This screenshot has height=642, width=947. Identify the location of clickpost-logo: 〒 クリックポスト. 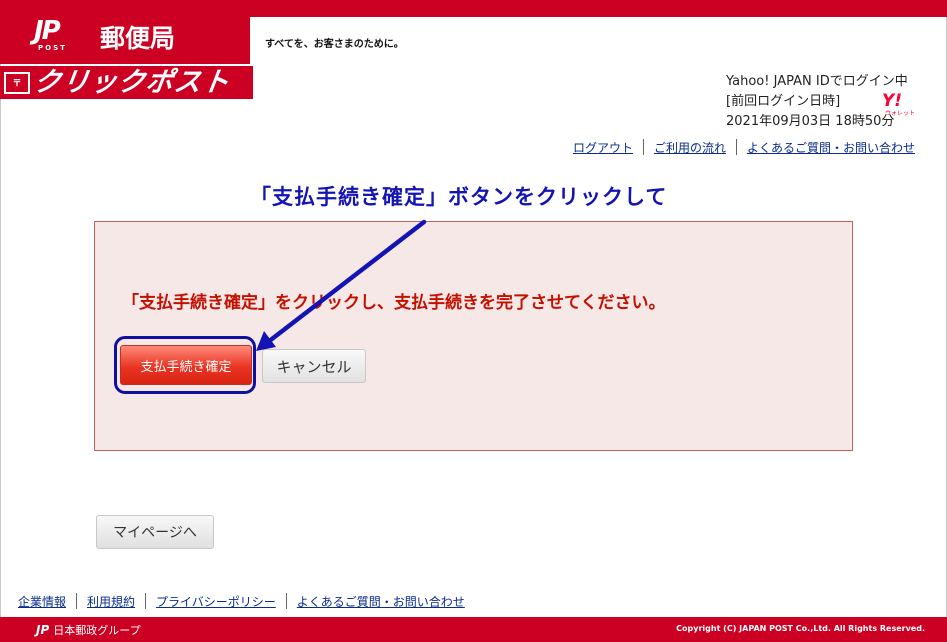
(126, 82).